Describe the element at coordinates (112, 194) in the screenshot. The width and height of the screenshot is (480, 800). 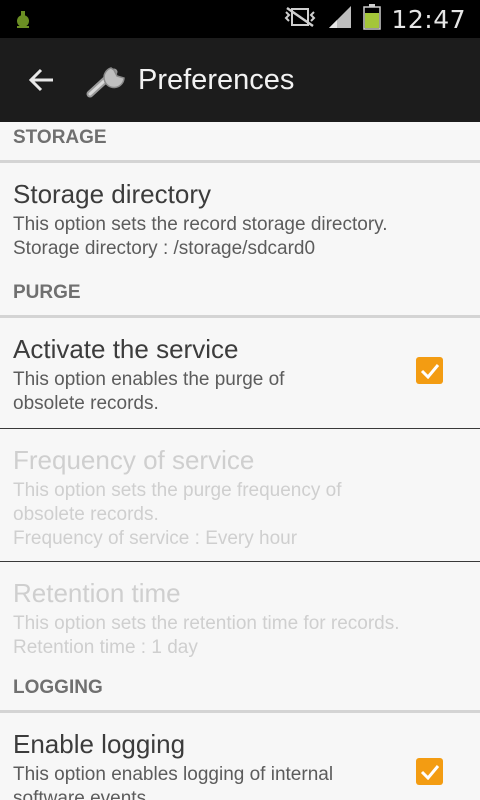
I see `pref-title: Storage directory` at that location.